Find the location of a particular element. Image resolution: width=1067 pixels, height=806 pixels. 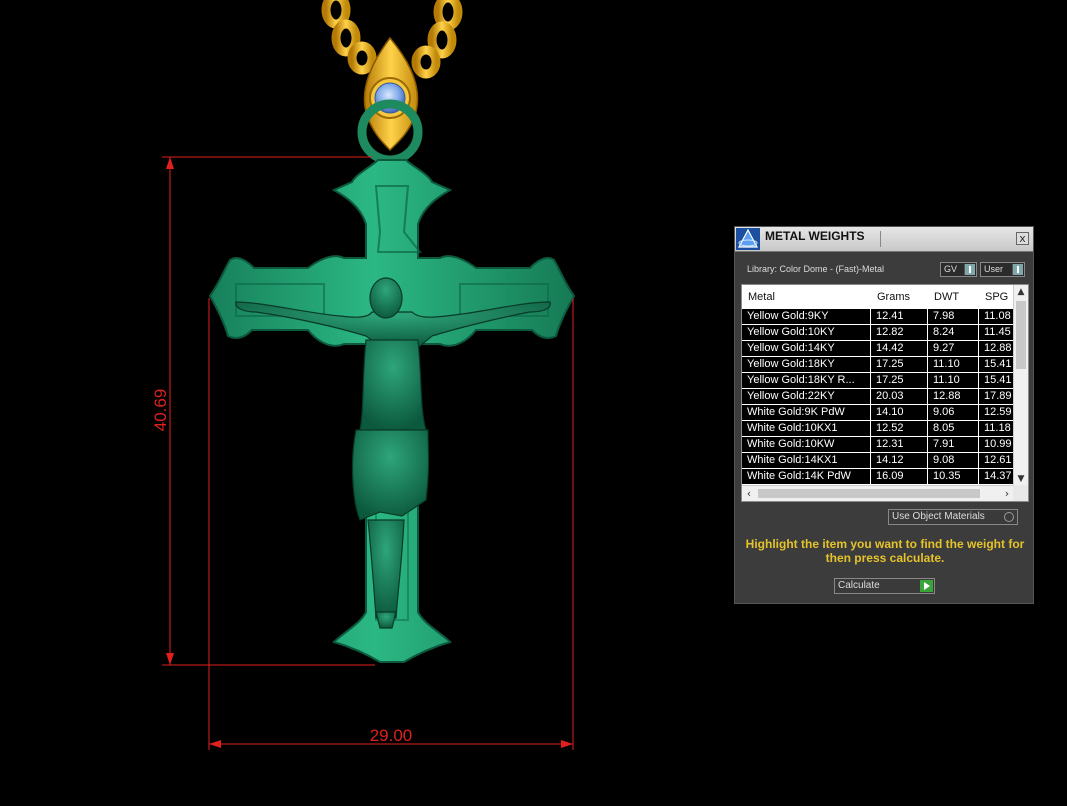

scroll-corner is located at coordinates (1020, 493).